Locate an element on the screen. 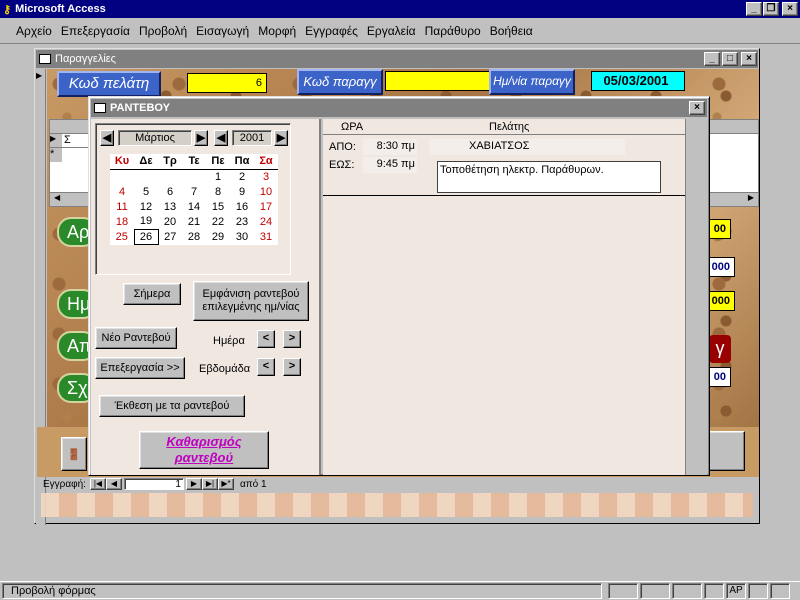  prev-month-button: ◀ is located at coordinates (107, 138).